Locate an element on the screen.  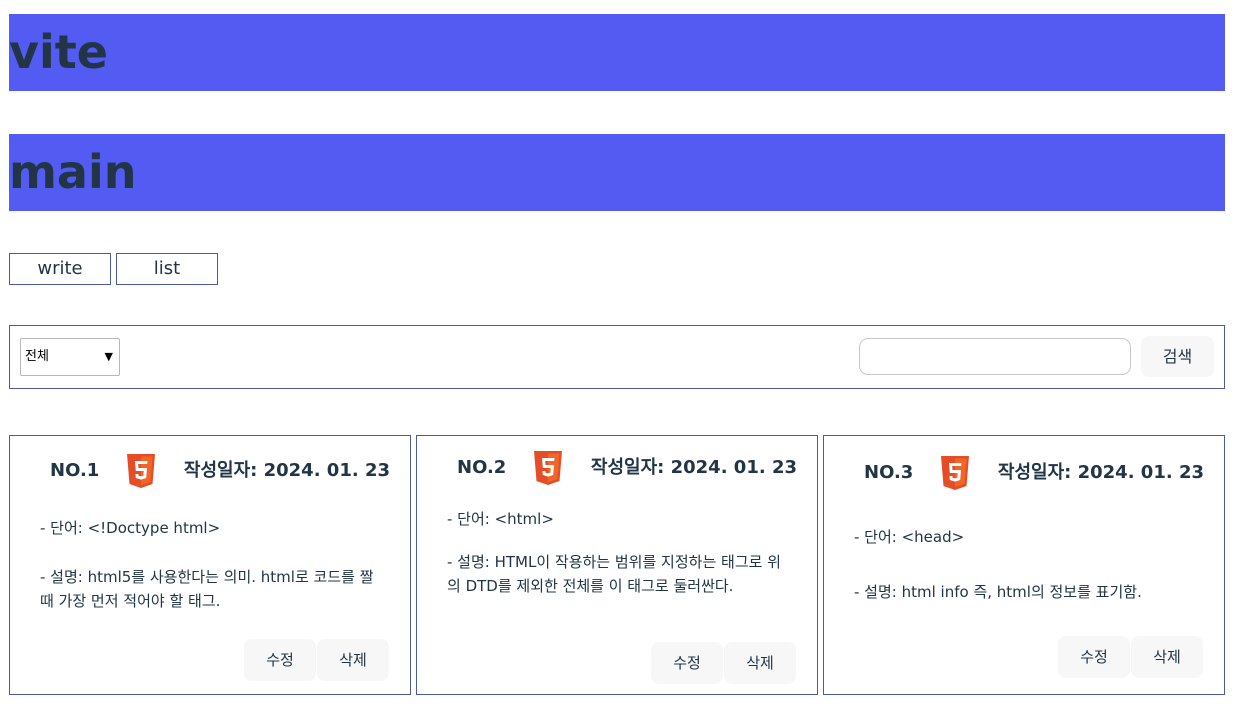
filter-bar: 전체 ▼ 검색 is located at coordinates (617, 357).